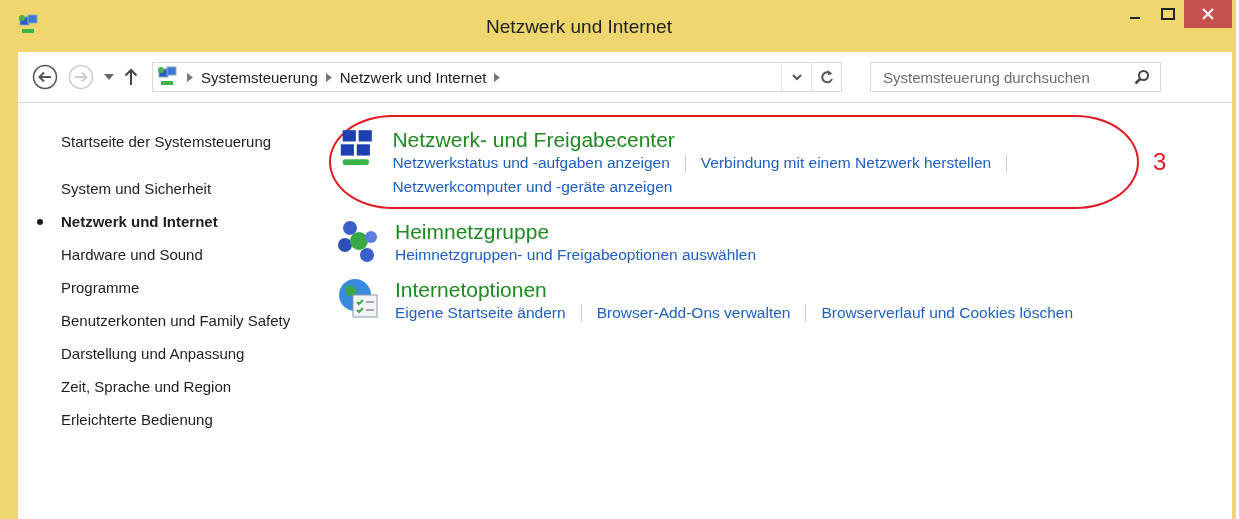 The height and width of the screenshot is (519, 1239). What do you see at coordinates (531, 163) in the screenshot?
I see `task-link: Netzwerkstatus und -aufgaben anzeigen` at bounding box center [531, 163].